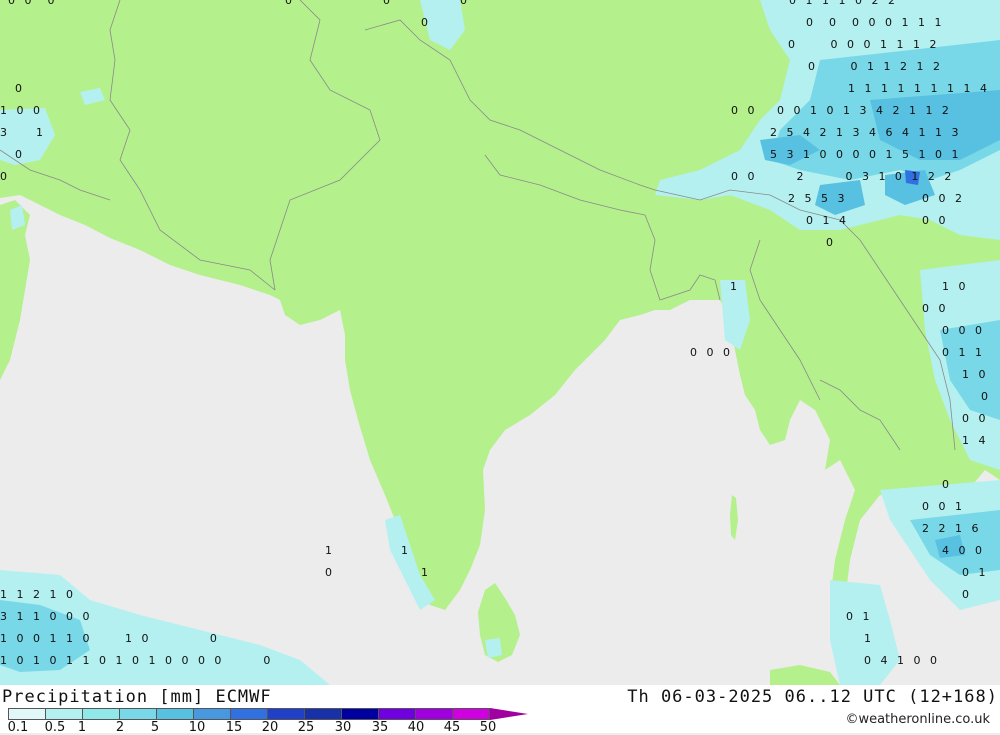 This screenshot has height=735, width=1000. What do you see at coordinates (963, 352) in the screenshot?
I see `precip-value-label: 0 1 1` at bounding box center [963, 352].